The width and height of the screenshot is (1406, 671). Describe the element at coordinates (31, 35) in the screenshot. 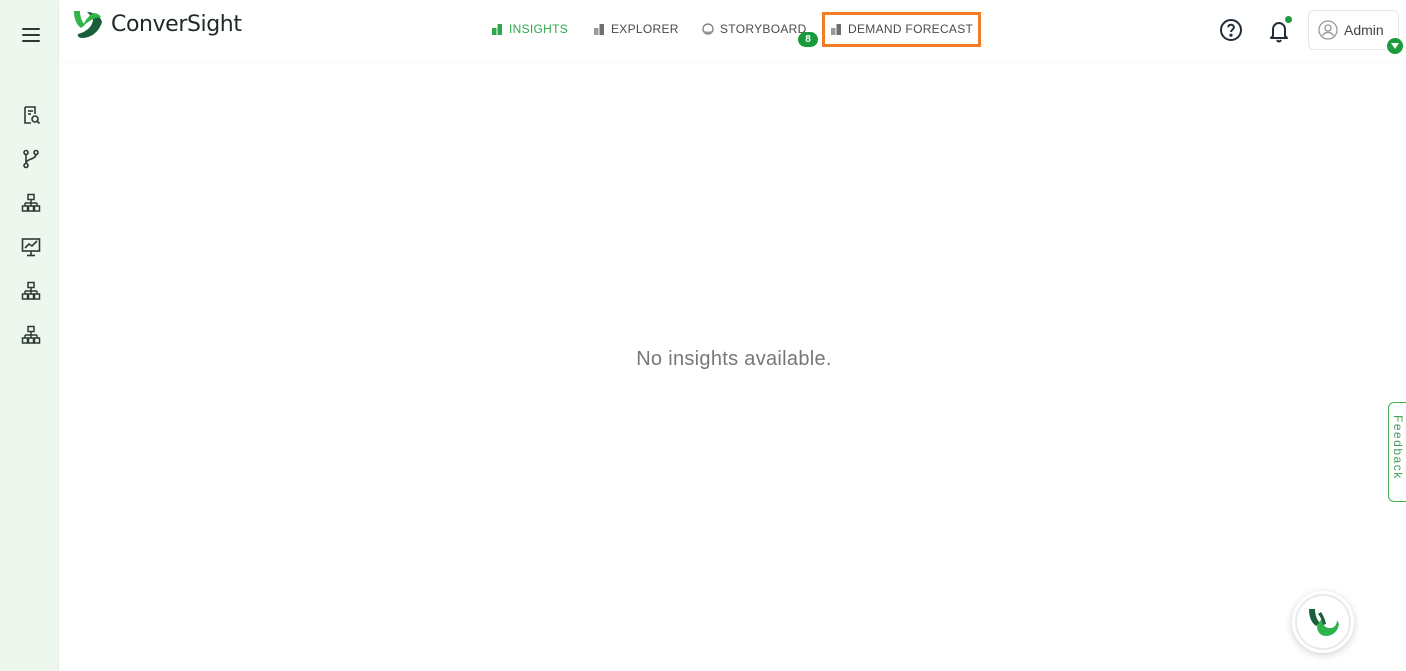

I see `hamburger-menu-icon` at that location.